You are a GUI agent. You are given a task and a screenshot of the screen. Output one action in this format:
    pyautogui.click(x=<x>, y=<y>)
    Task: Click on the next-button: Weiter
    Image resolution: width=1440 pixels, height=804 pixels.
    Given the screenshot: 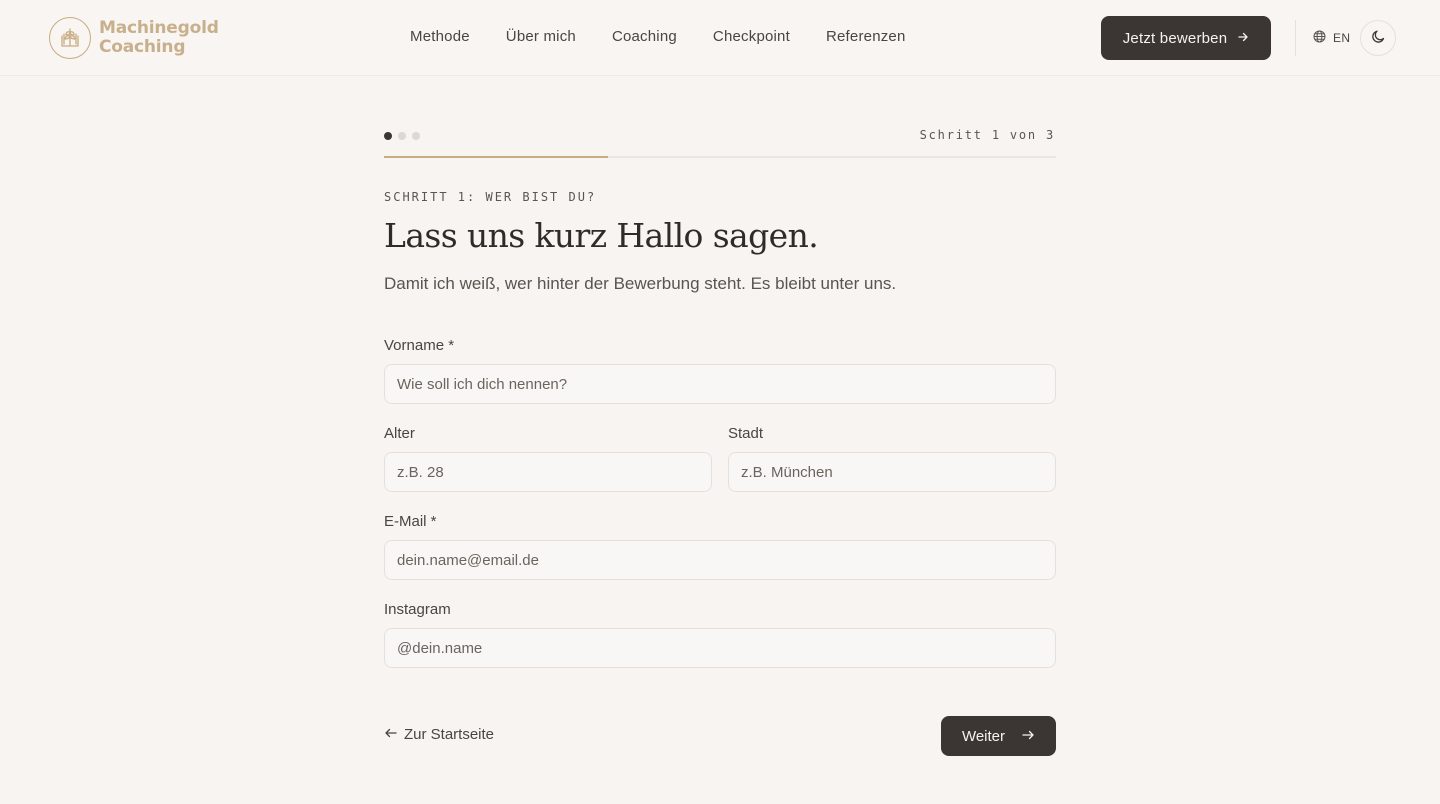 What is the action you would take?
    pyautogui.click(x=998, y=736)
    